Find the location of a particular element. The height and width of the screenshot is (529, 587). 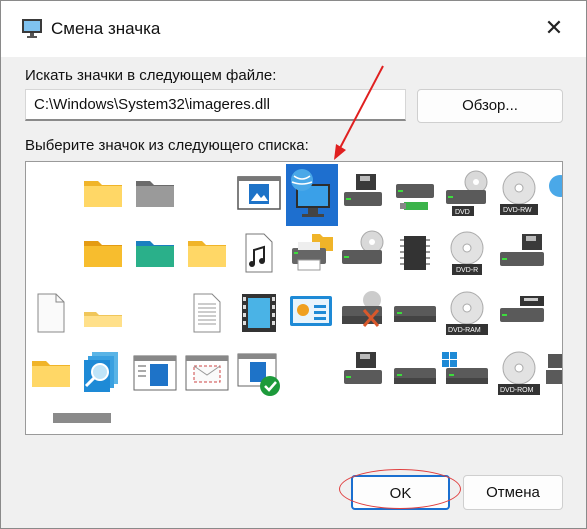

chip-icon is located at coordinates (415, 253).